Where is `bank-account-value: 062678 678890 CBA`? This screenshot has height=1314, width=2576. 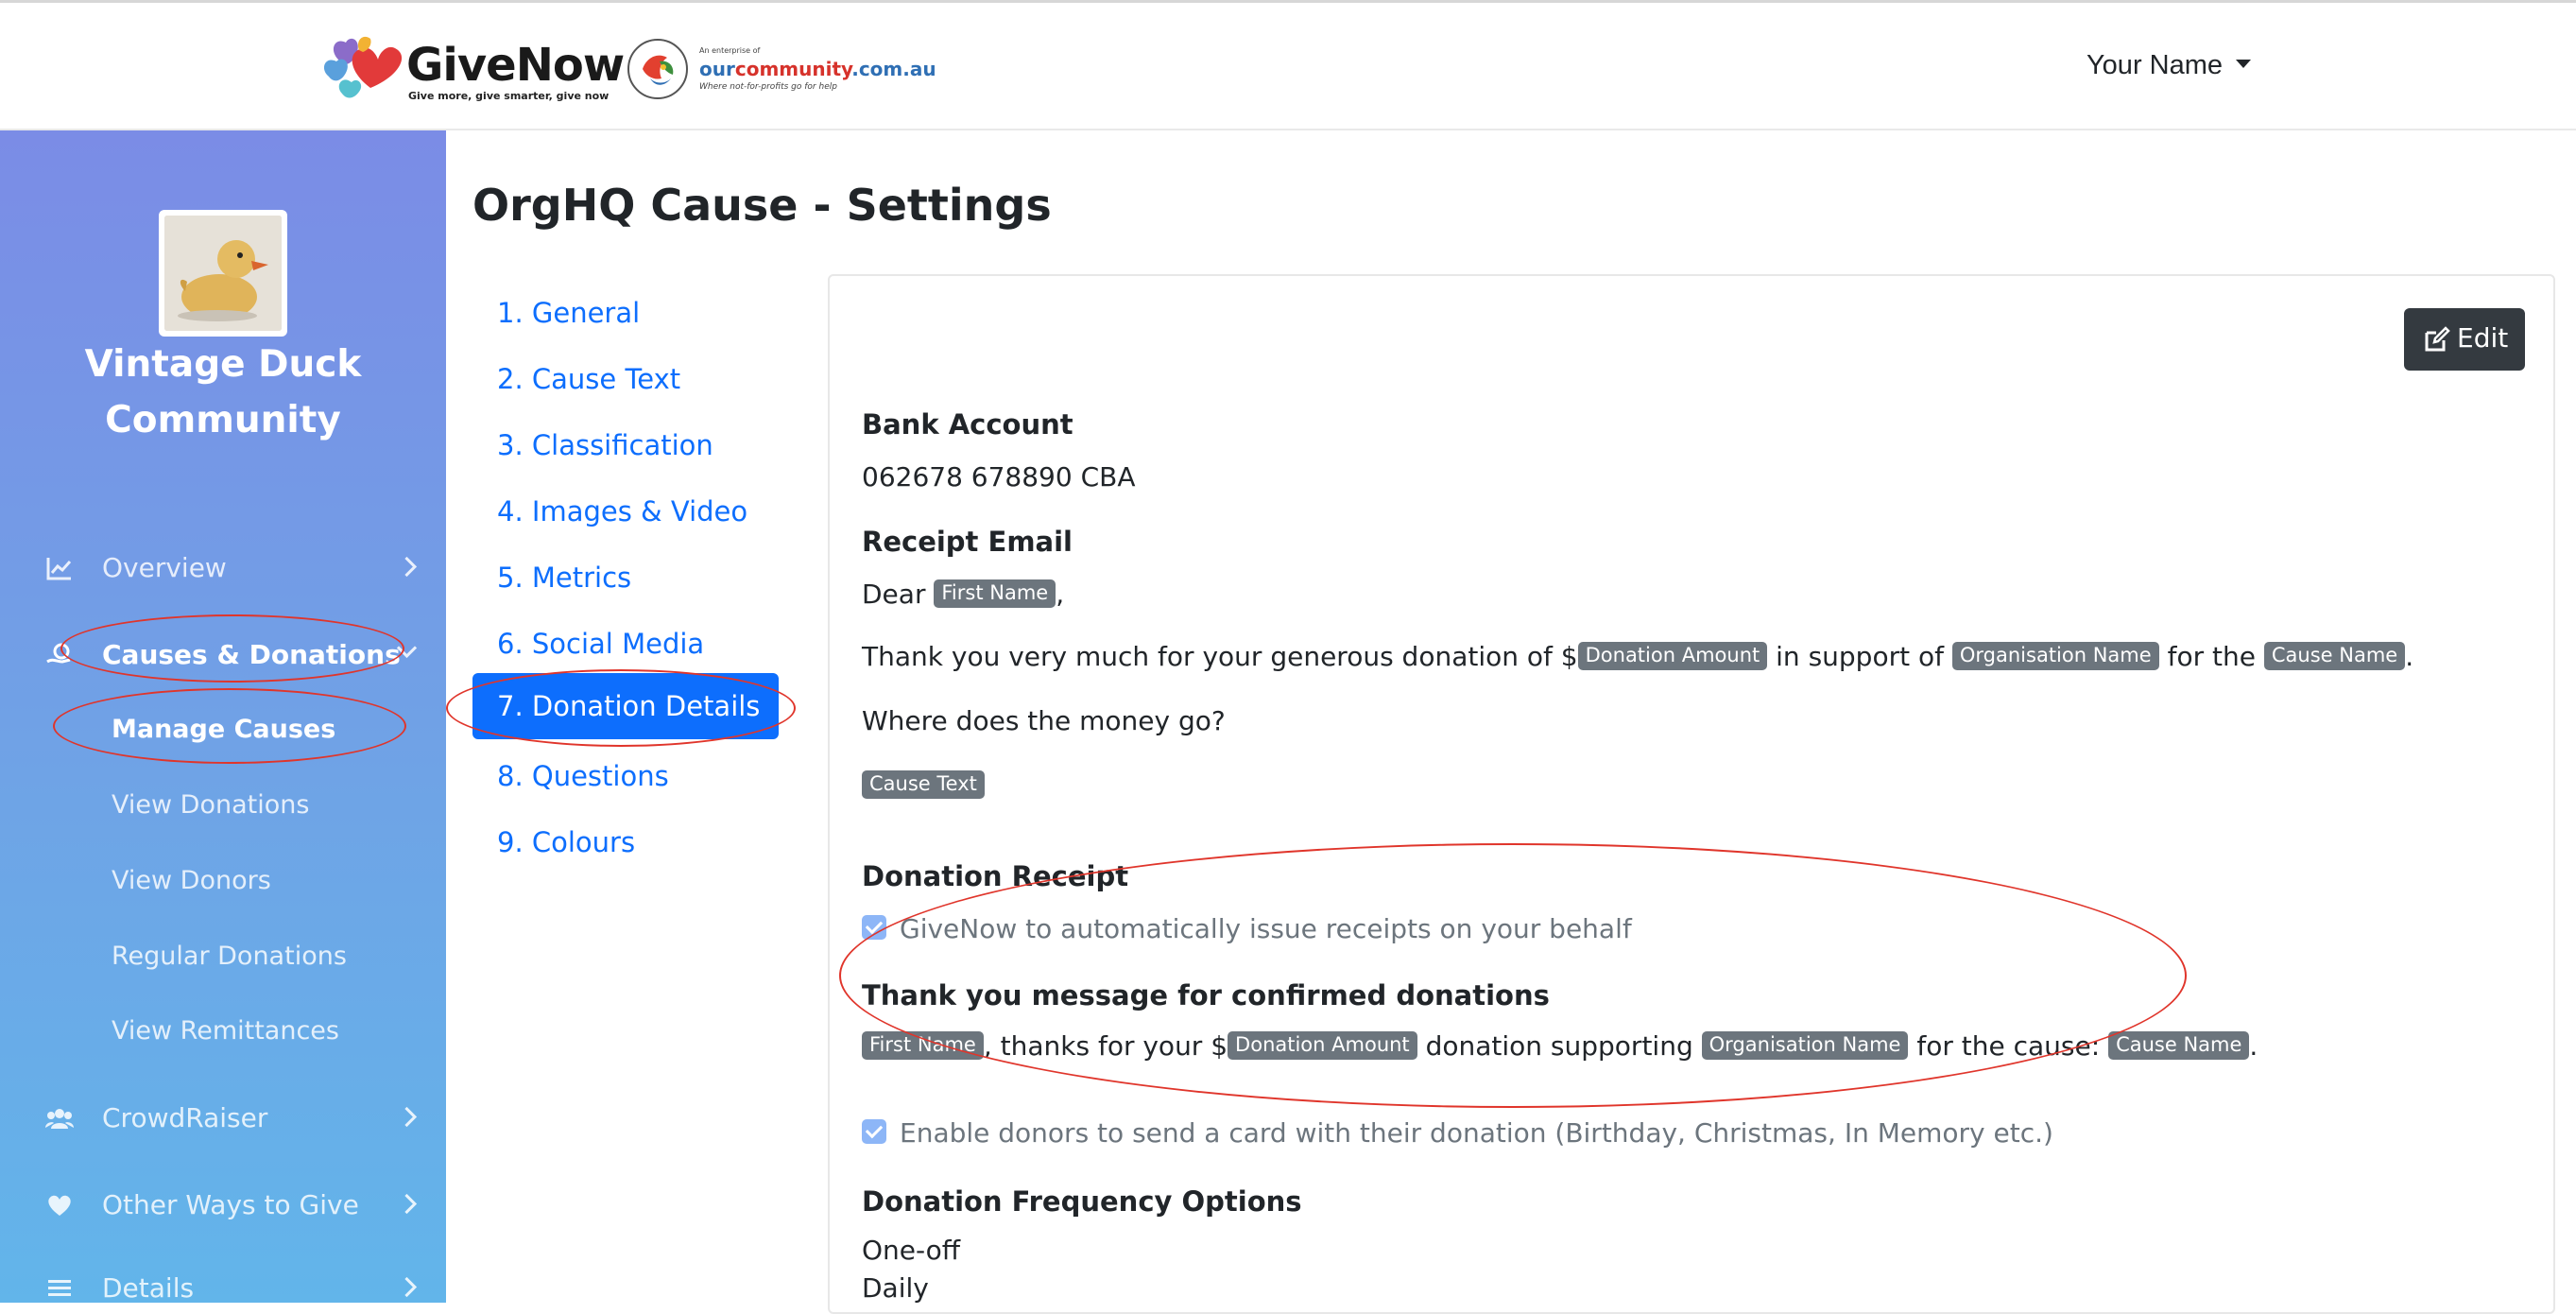 bank-account-value: 062678 678890 CBA is located at coordinates (999, 477).